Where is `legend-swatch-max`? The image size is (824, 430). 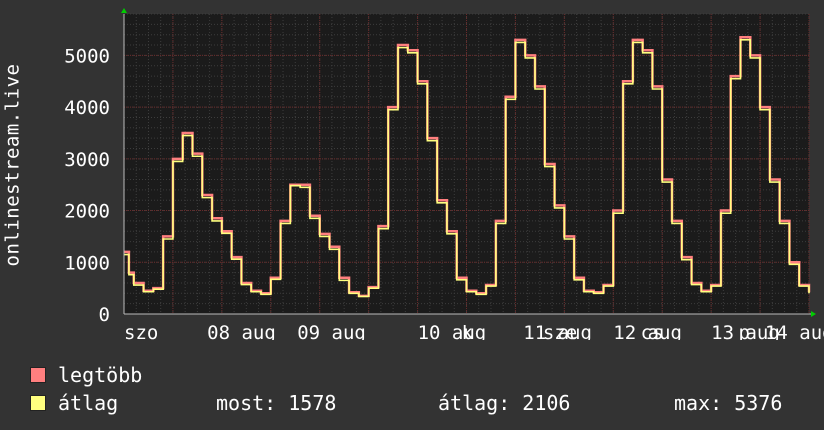 legend-swatch-max is located at coordinates (38, 375).